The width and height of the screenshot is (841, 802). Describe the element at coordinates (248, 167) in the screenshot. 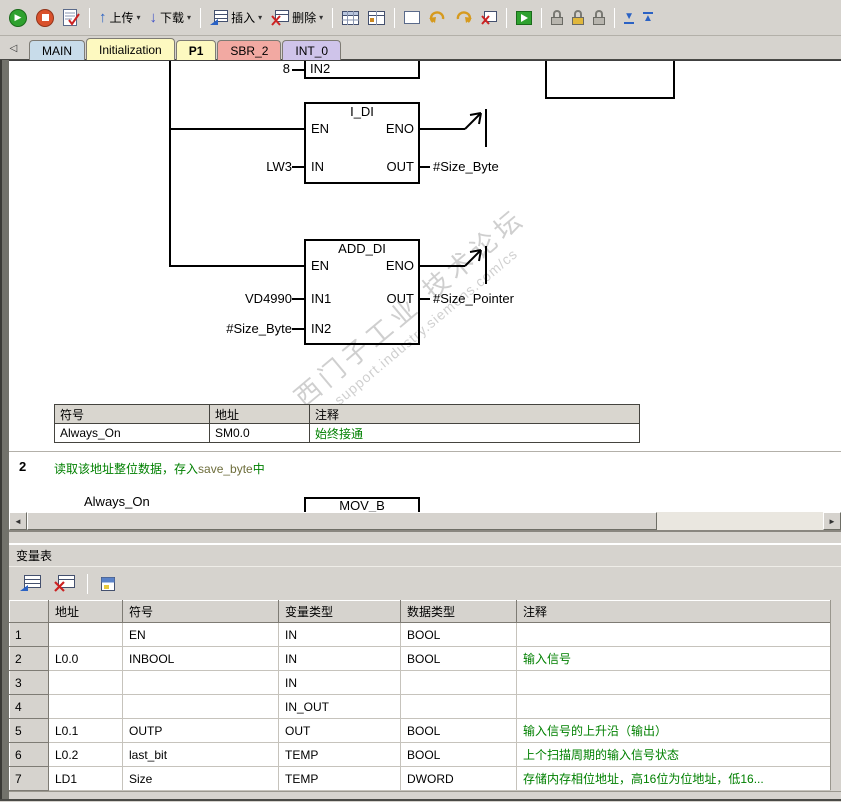

I see `operand-value: LW3` at that location.